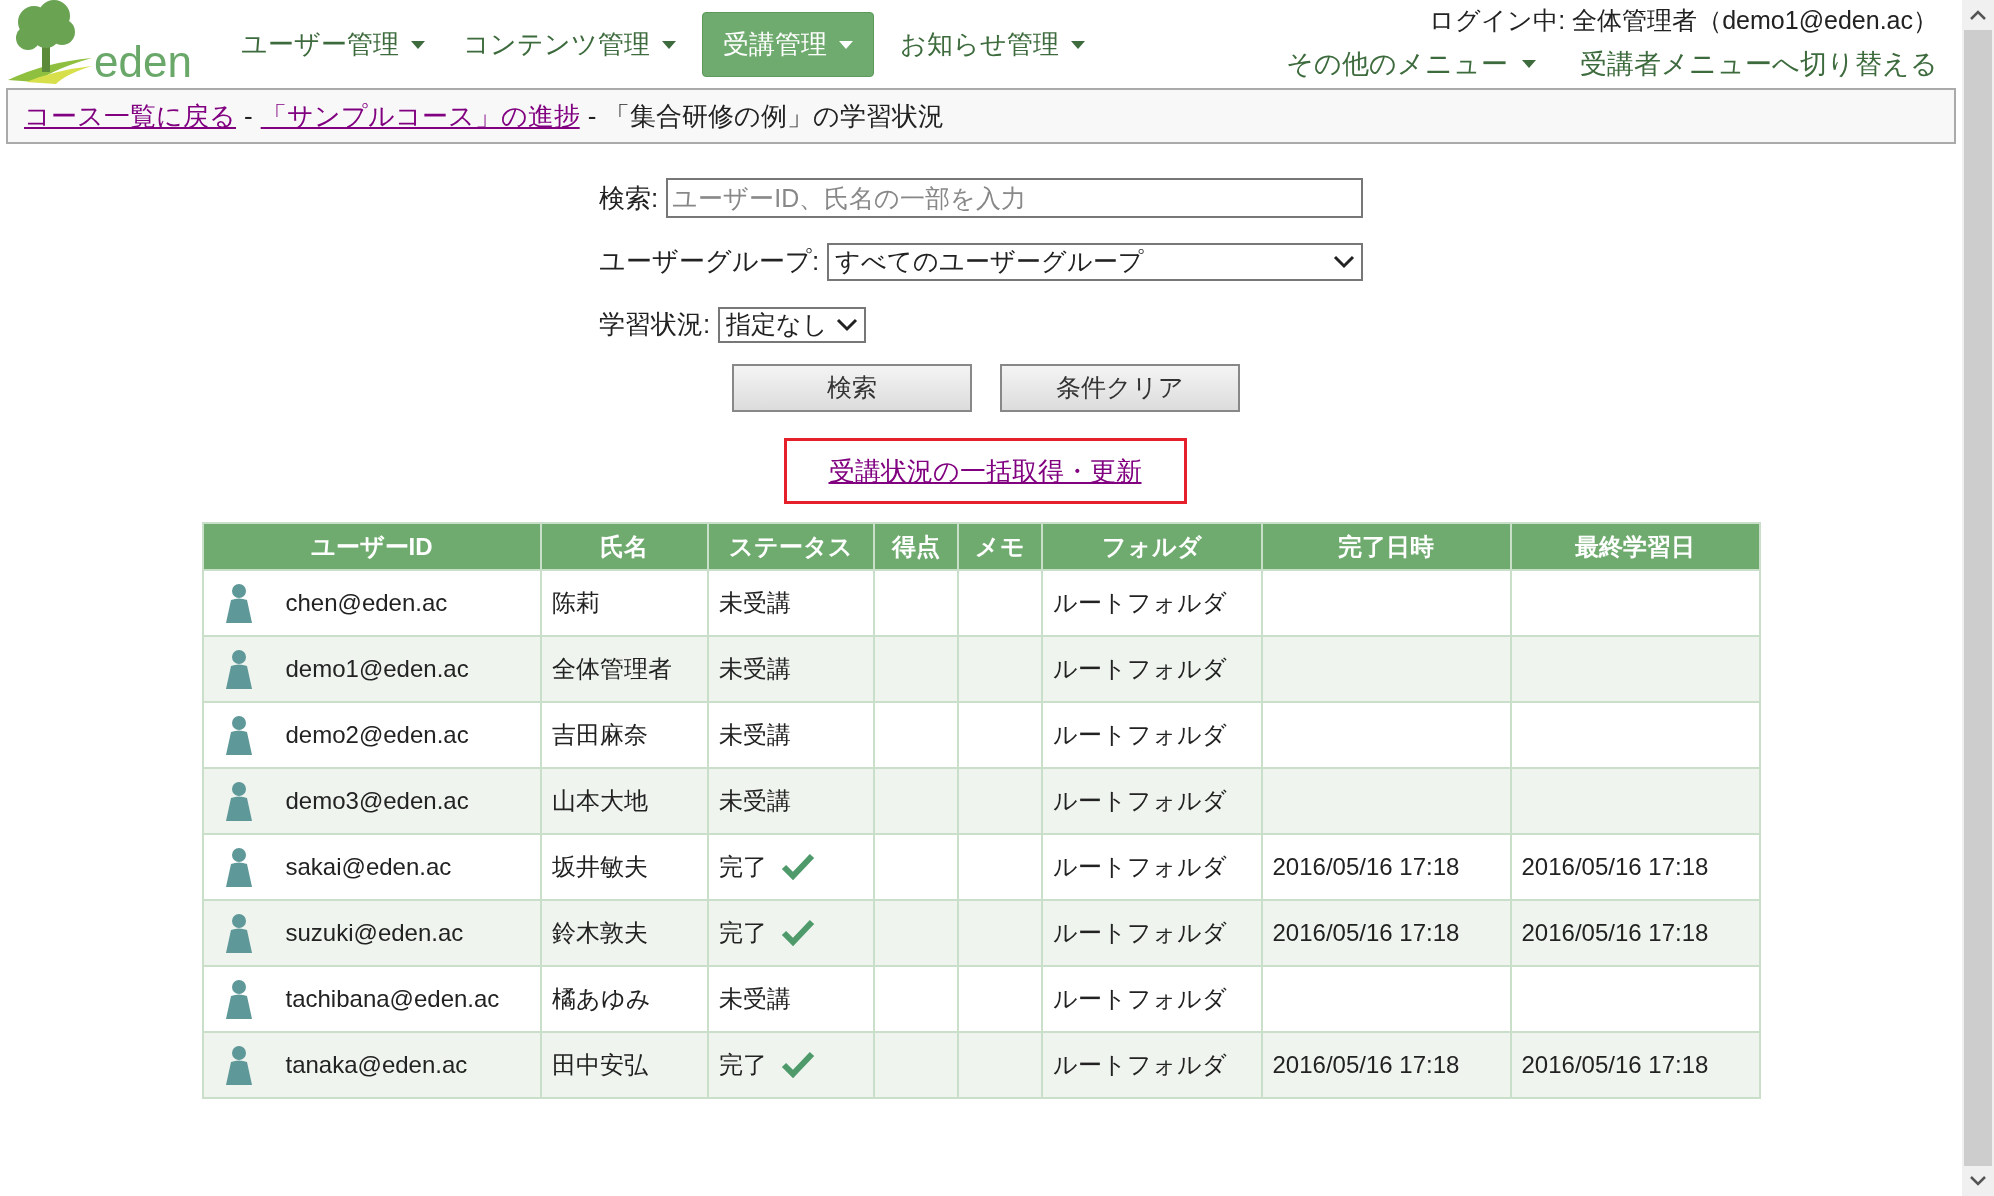 The image size is (1994, 1196). What do you see at coordinates (333, 44) in the screenshot?
I see `nav-menu-tab: ユーザー管理` at bounding box center [333, 44].